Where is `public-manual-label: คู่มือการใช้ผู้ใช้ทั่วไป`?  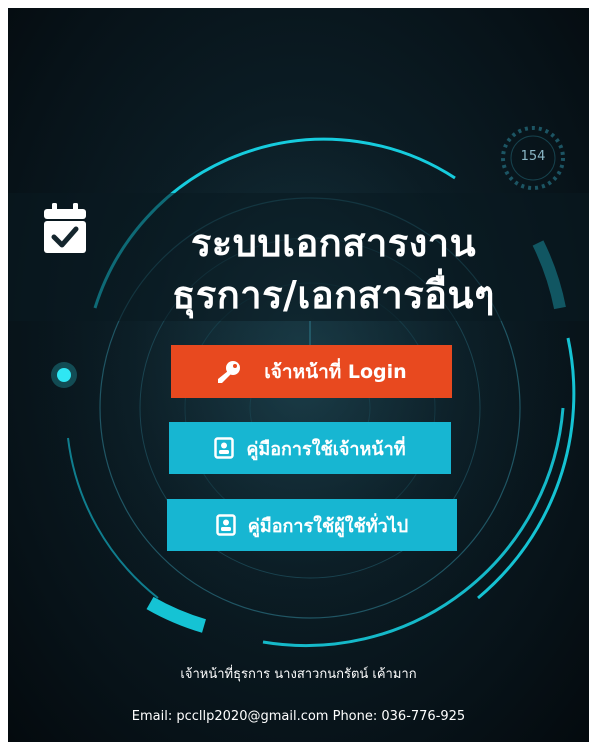 public-manual-label: คู่มือการใช้ผู้ใช้ทั่วไป is located at coordinates (328, 526).